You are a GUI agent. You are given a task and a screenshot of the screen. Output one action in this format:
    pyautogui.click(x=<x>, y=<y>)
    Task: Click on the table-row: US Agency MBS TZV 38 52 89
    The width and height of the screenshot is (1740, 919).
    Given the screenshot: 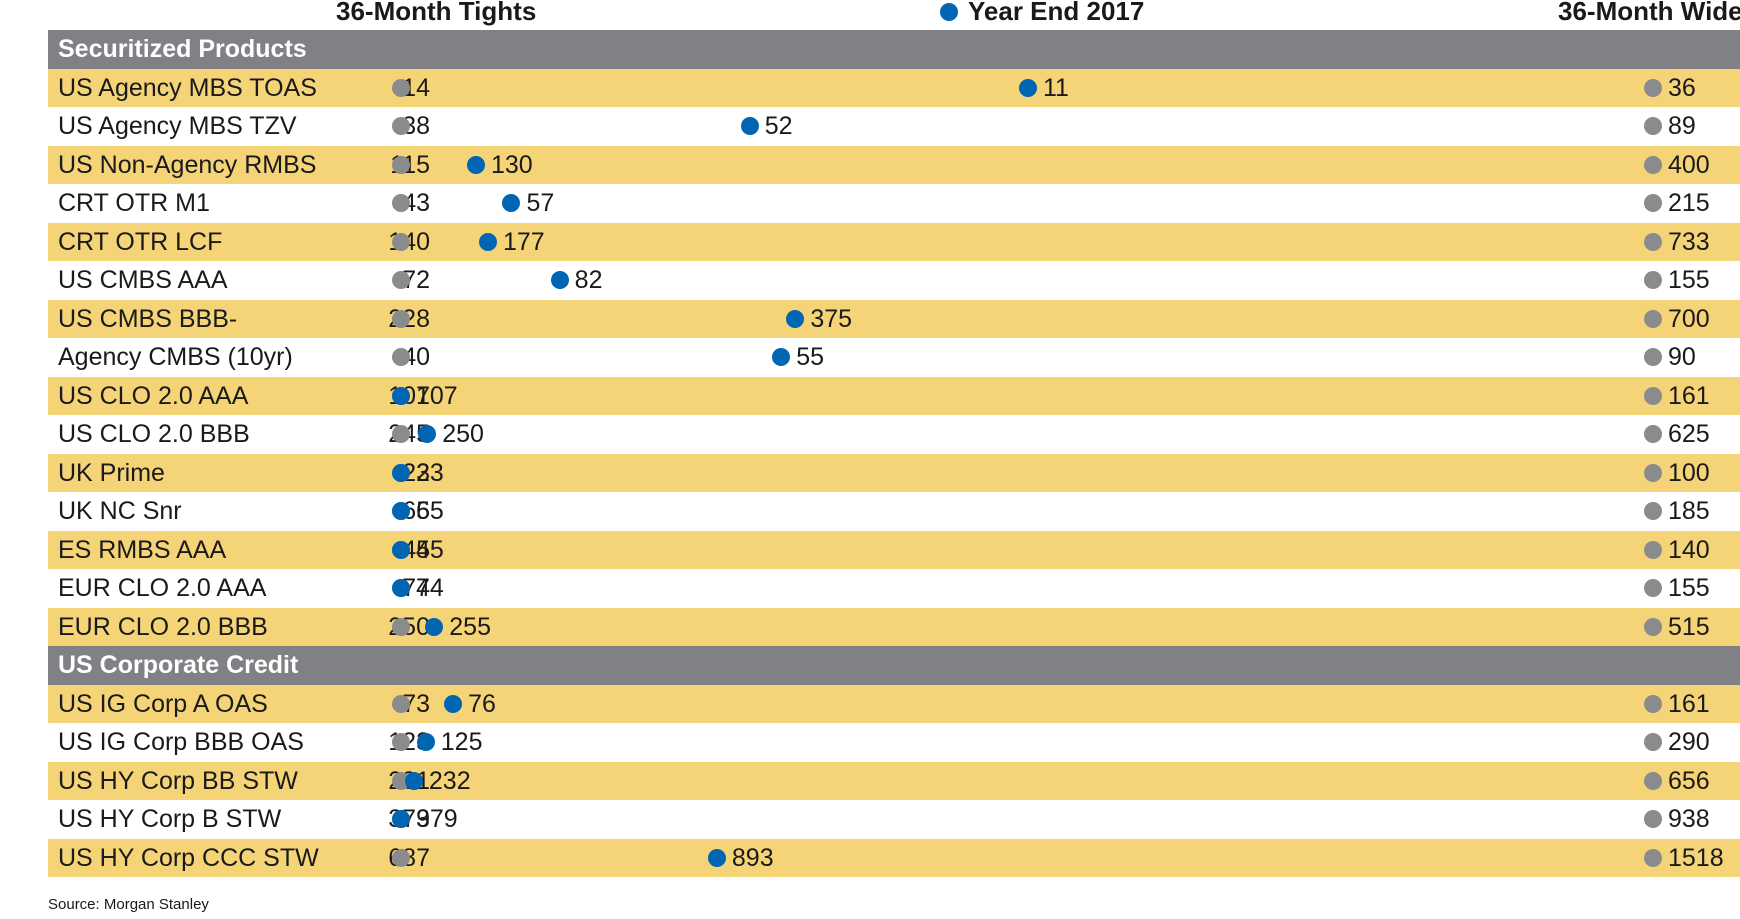 What is the action you would take?
    pyautogui.click(x=894, y=126)
    